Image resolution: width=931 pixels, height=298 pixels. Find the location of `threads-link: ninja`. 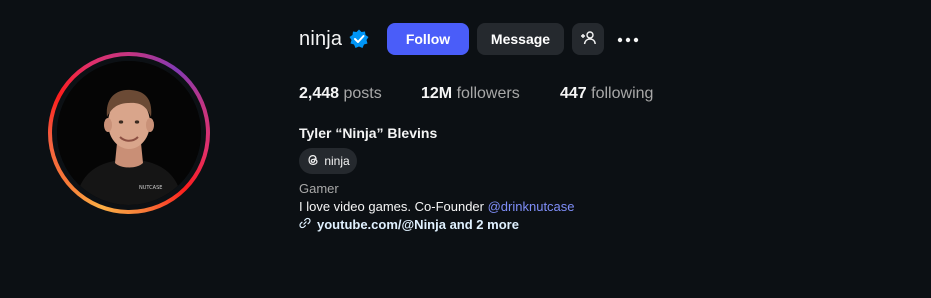

threads-link: ninja is located at coordinates (328, 161).